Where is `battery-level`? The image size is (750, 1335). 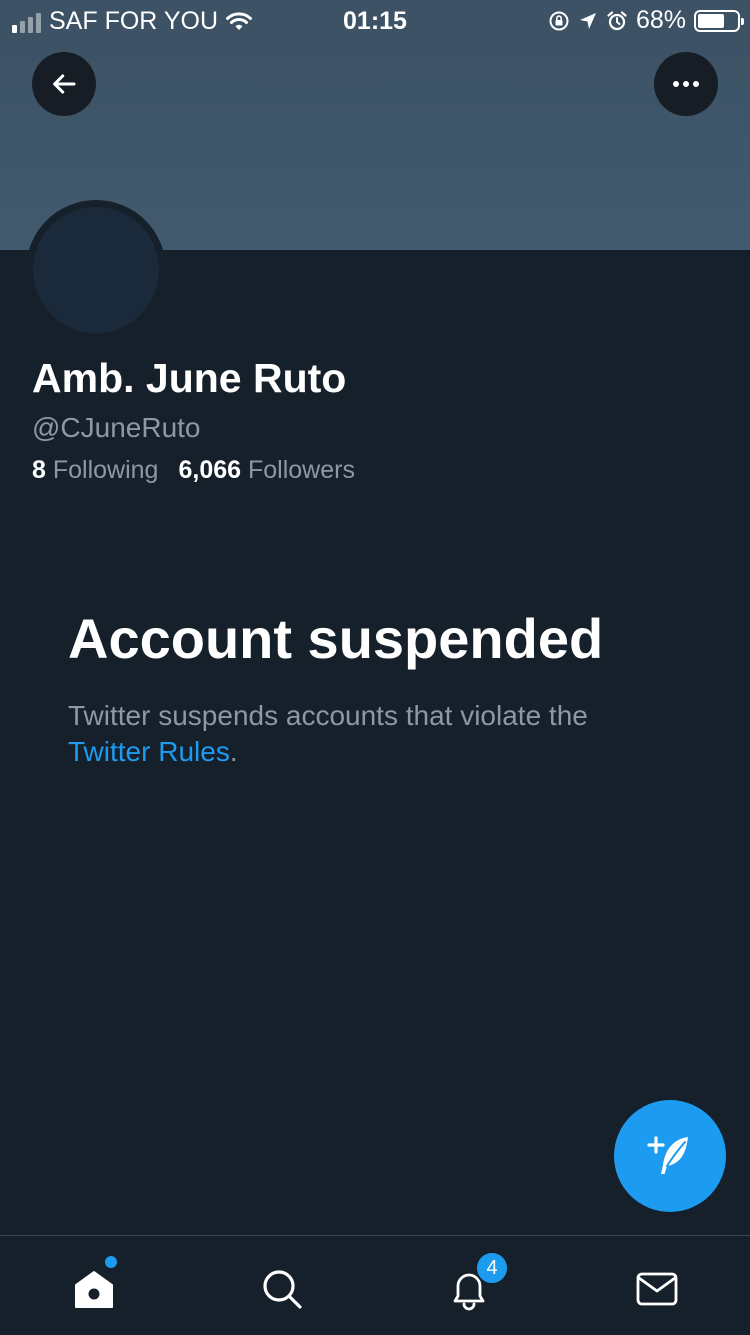 battery-level is located at coordinates (711, 20).